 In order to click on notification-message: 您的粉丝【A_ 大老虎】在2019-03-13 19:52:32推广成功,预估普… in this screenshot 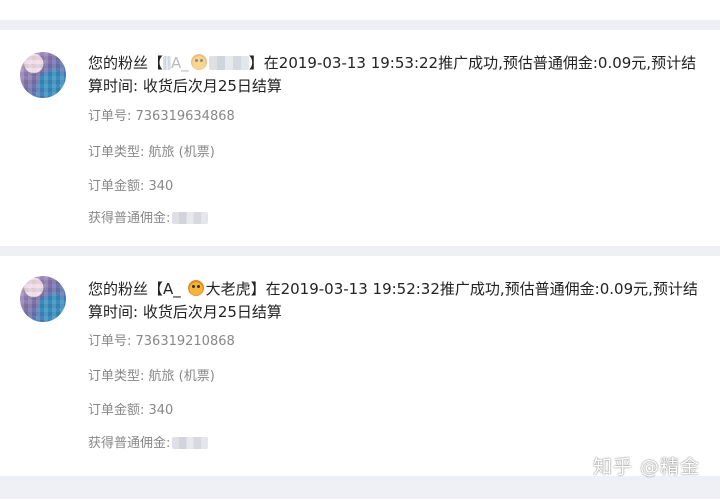, I will do `click(398, 301)`.